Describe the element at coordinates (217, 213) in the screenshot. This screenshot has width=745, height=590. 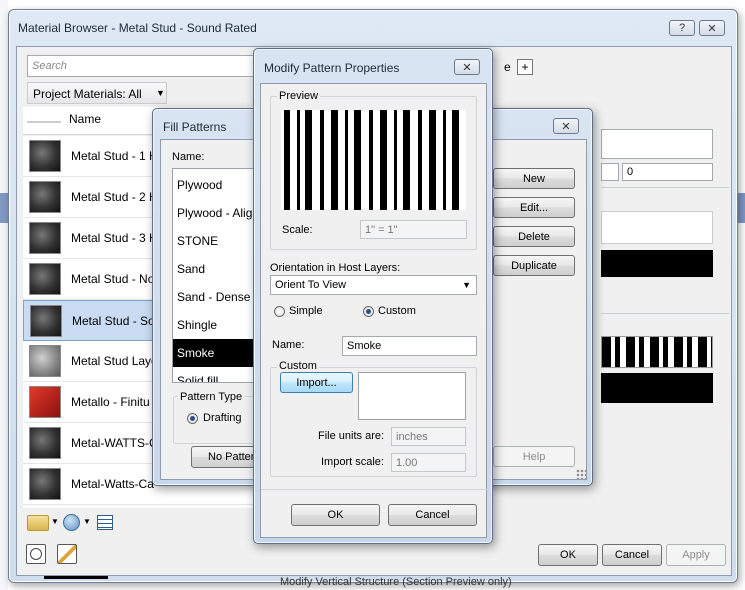
I see `pattern-list-item: Plywood - Alig` at that location.